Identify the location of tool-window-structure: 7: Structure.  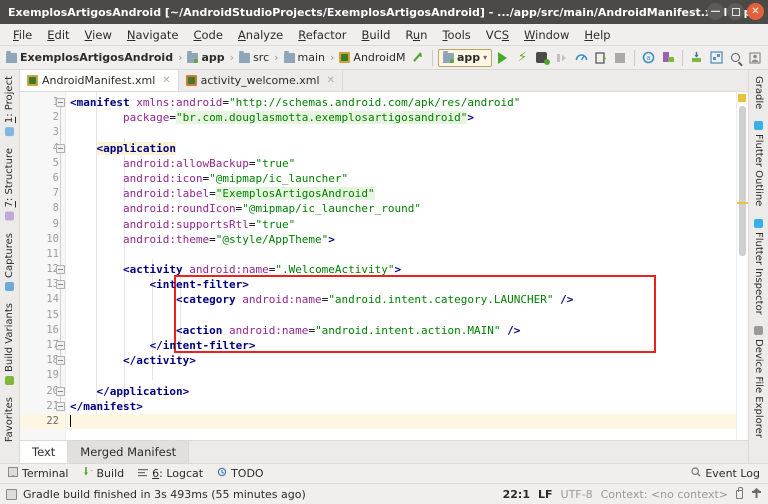
(9, 184).